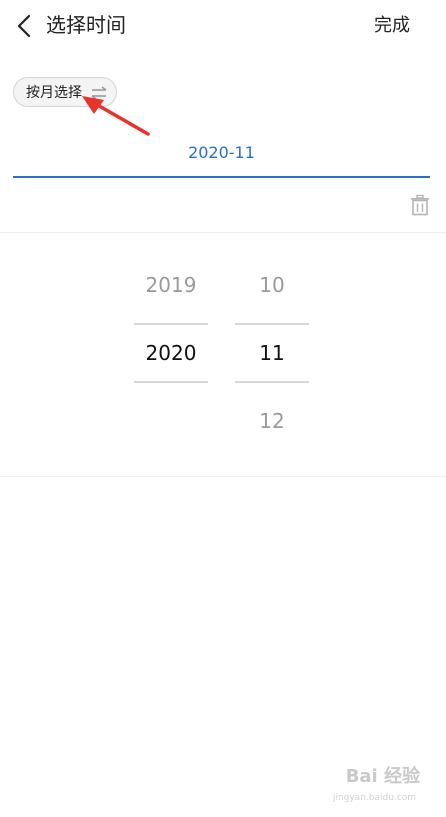  I want to click on date-field-underline, so click(221, 177).